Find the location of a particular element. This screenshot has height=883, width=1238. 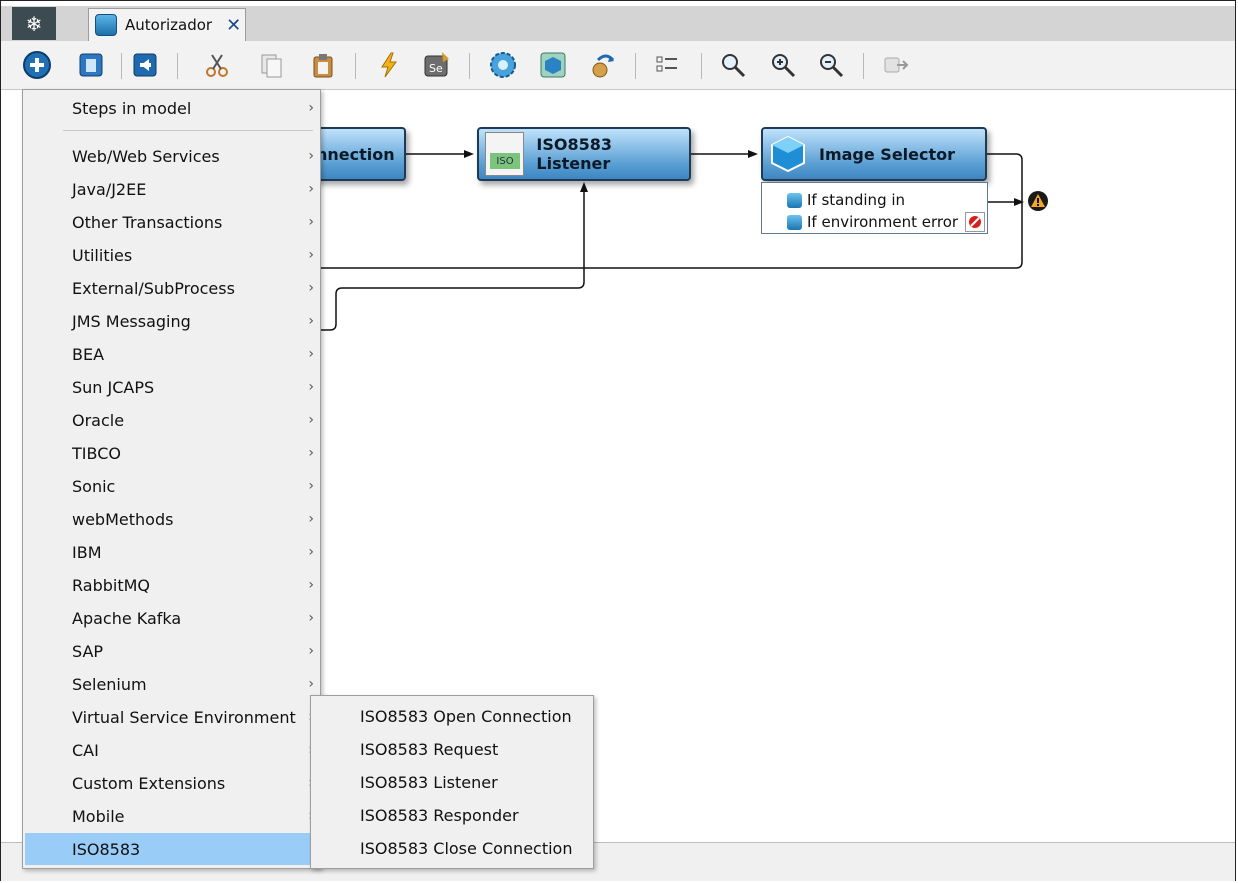

menu-item-apache-kafka: Apache Kafka › is located at coordinates (171, 618).